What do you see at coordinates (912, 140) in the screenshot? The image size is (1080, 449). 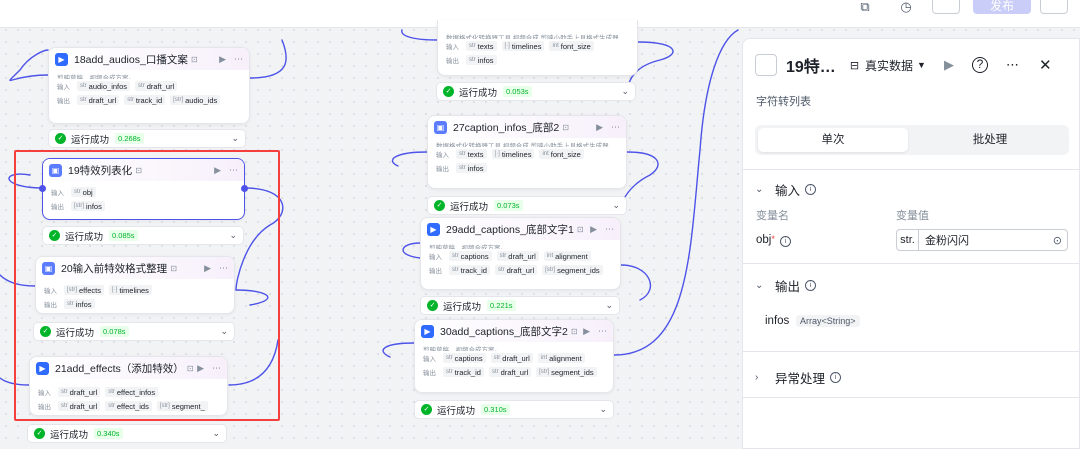 I see `run-mode-tabs: 单次 批处理` at bounding box center [912, 140].